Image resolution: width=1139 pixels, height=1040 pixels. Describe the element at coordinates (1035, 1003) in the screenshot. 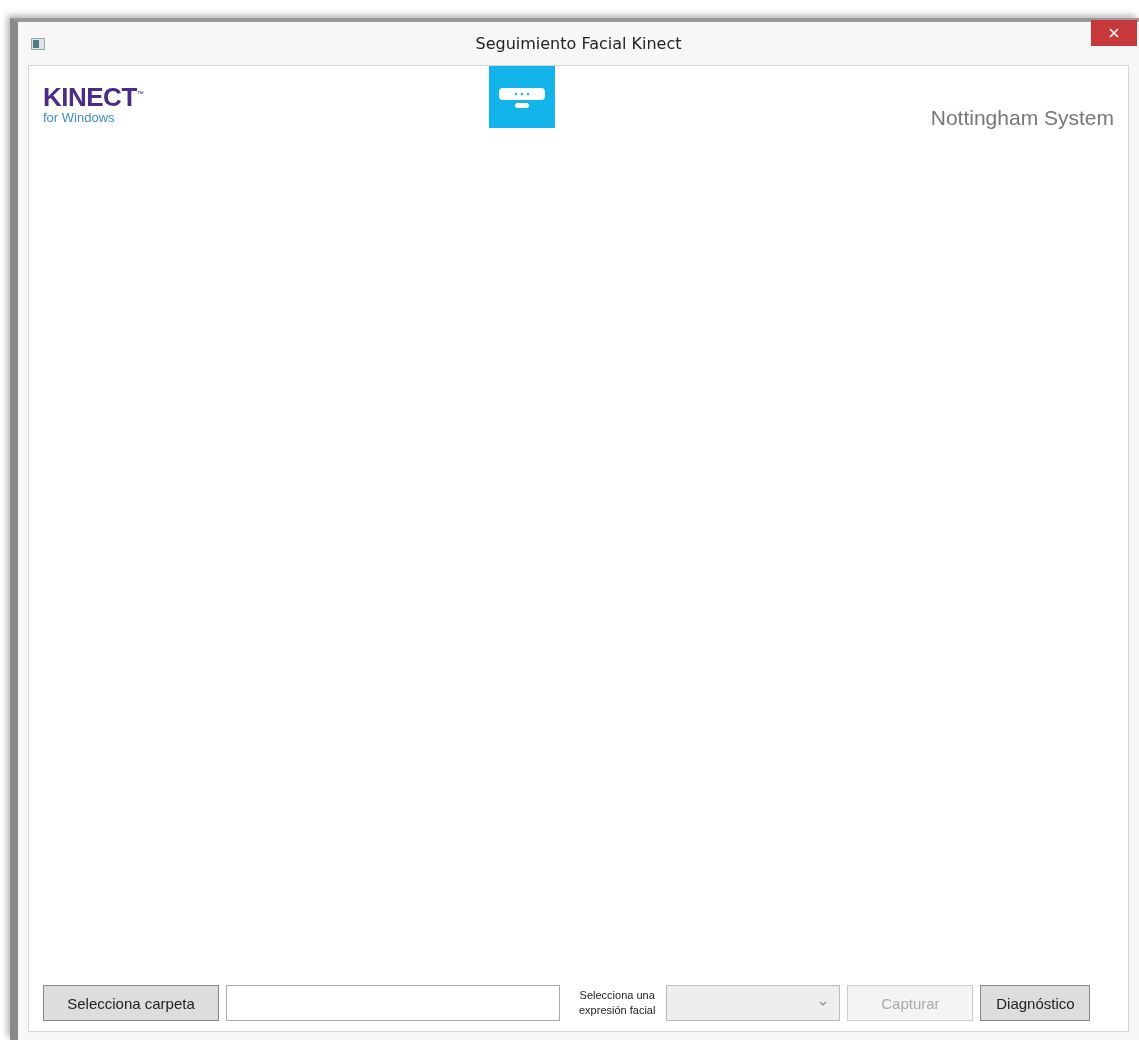

I see `diagnostic-button: Diagnóstico` at that location.